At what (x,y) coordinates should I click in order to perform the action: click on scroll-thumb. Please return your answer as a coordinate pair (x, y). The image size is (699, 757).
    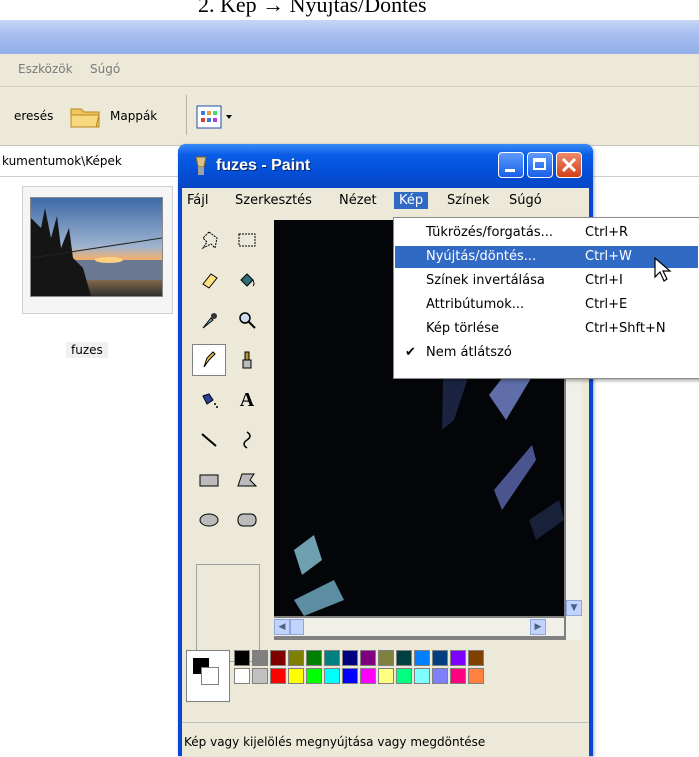
    Looking at the image, I should click on (297, 627).